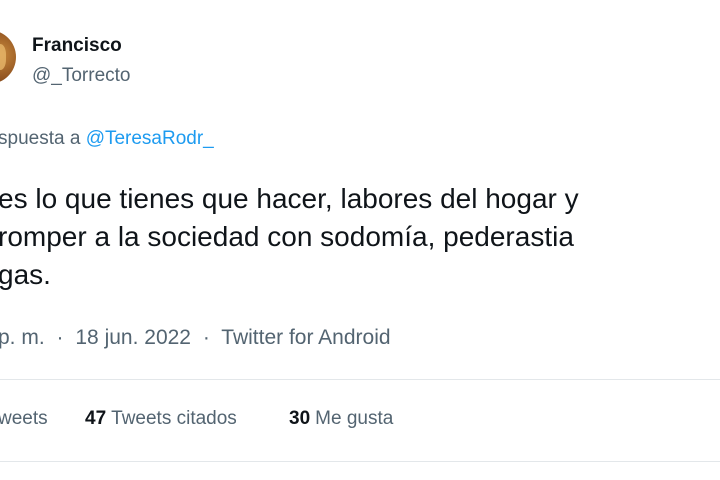 The image size is (720, 480). I want to click on quote-tweets-stat: 47 Tweets citados, so click(161, 419).